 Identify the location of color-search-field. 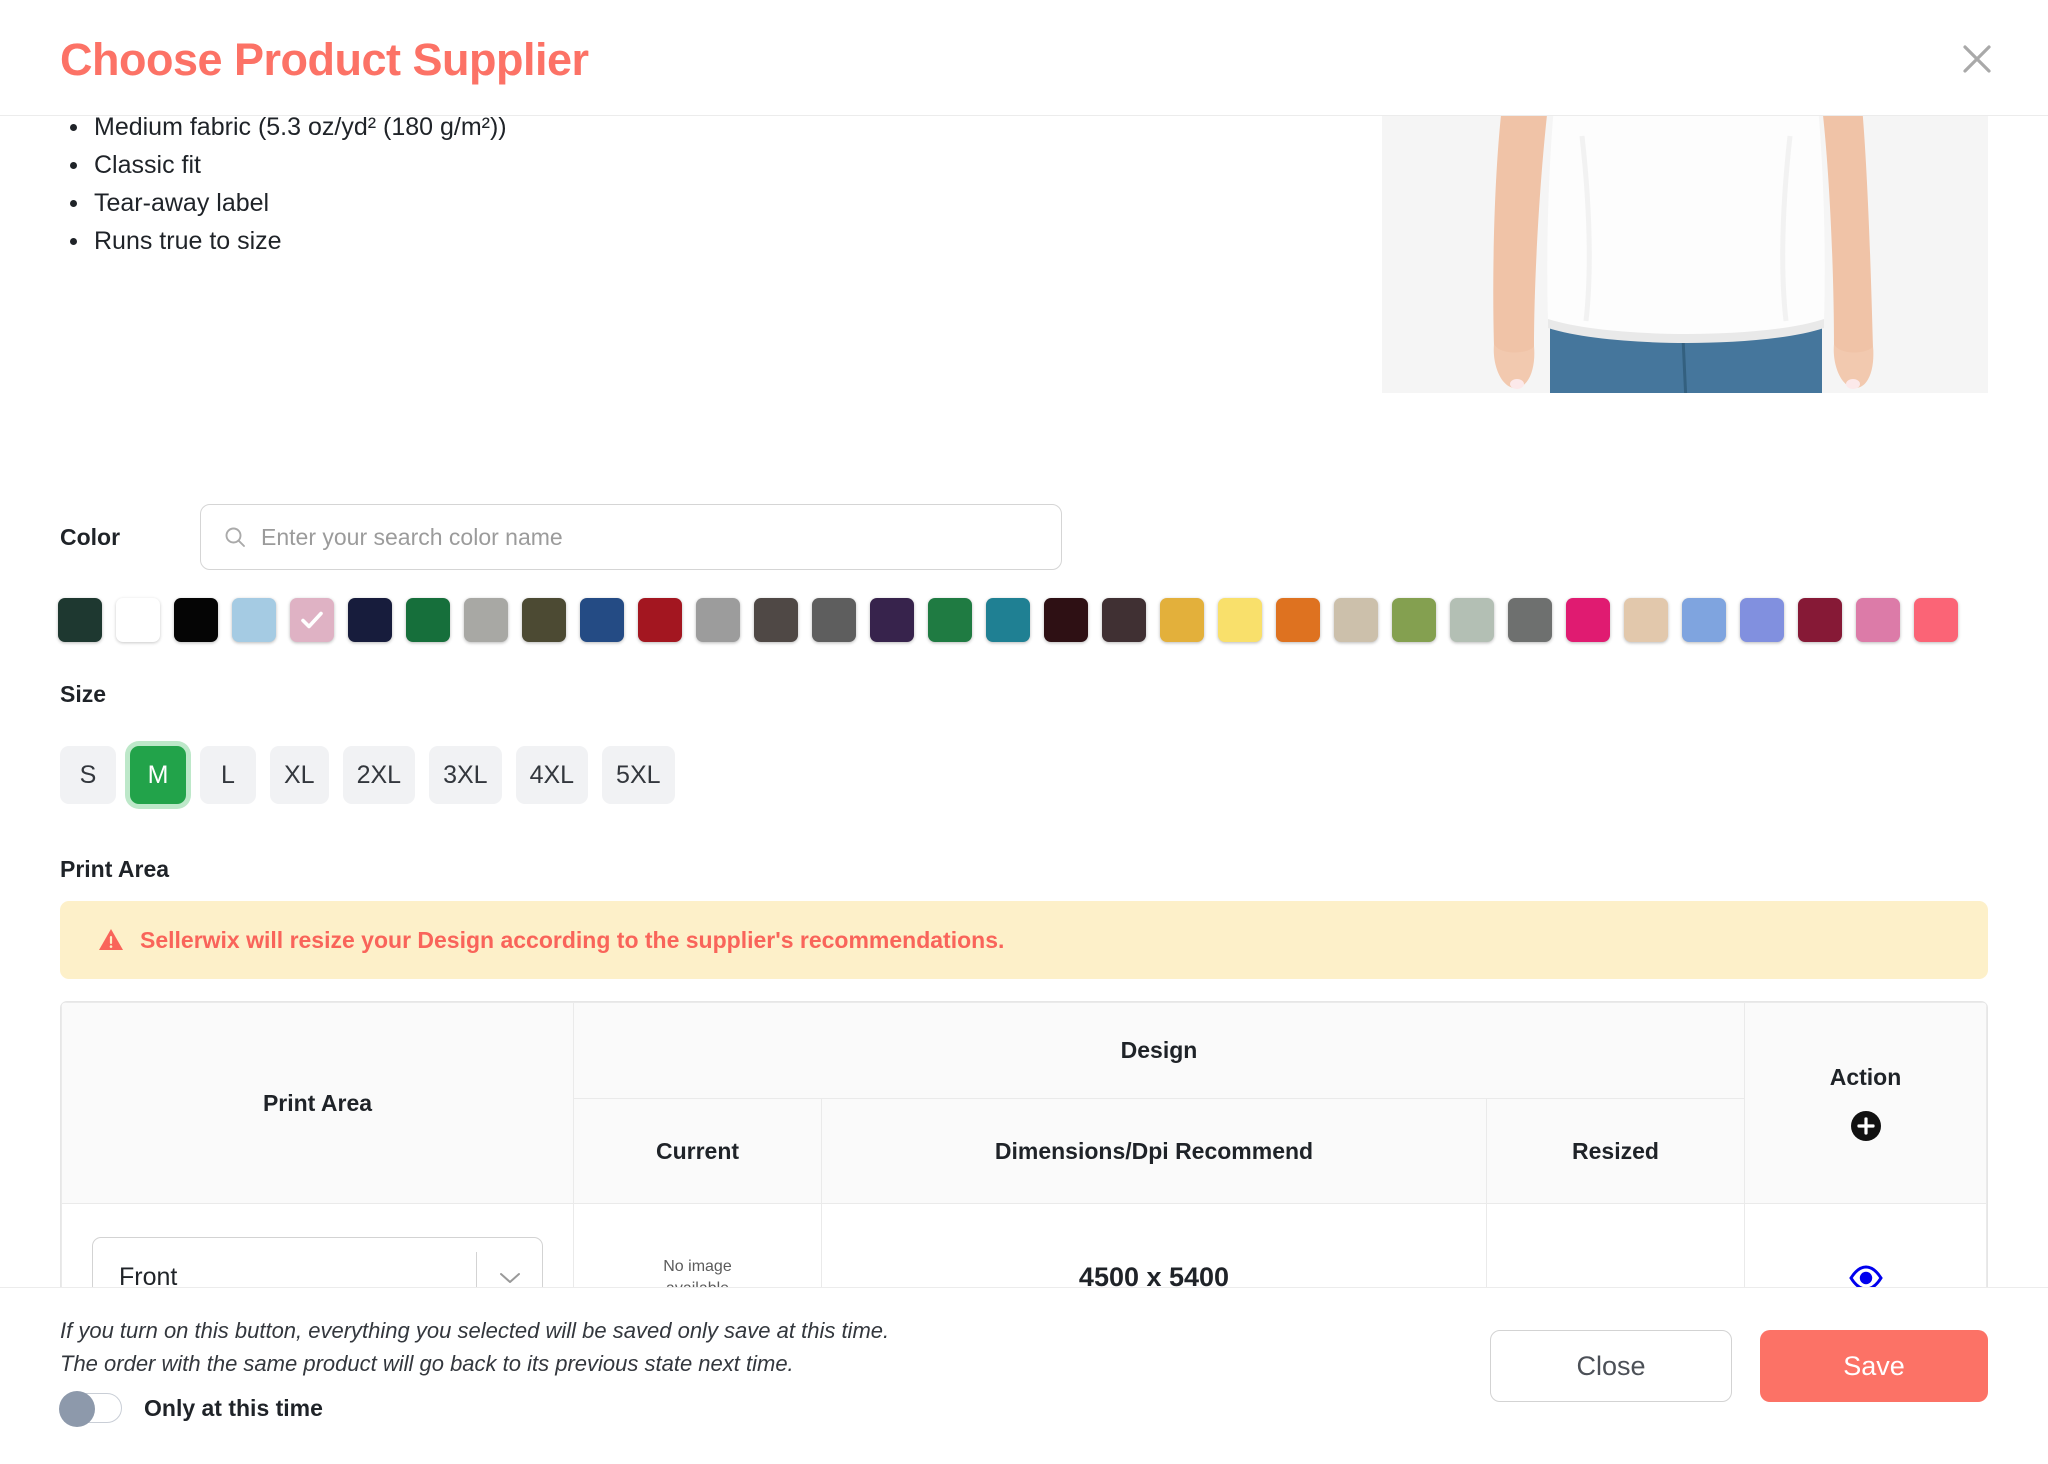
(631, 537).